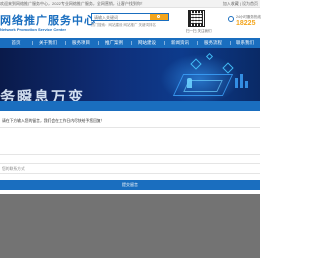 The height and width of the screenshot is (258, 320). I want to click on contact-placeholder: 您的联系方式, so click(13, 169).